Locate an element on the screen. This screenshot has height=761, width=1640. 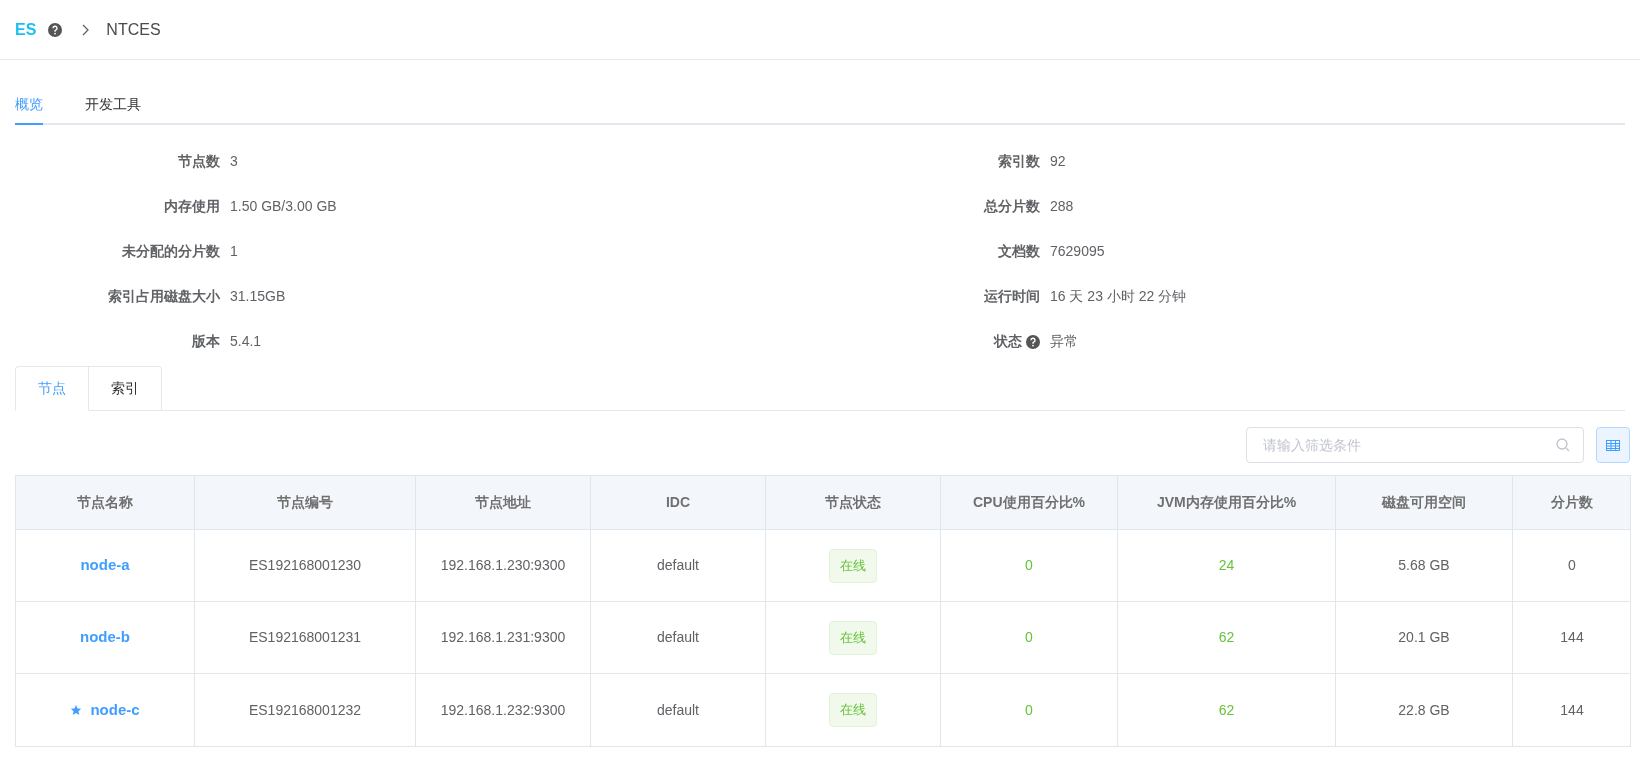
column-header: 分片数 is located at coordinates (1572, 502).